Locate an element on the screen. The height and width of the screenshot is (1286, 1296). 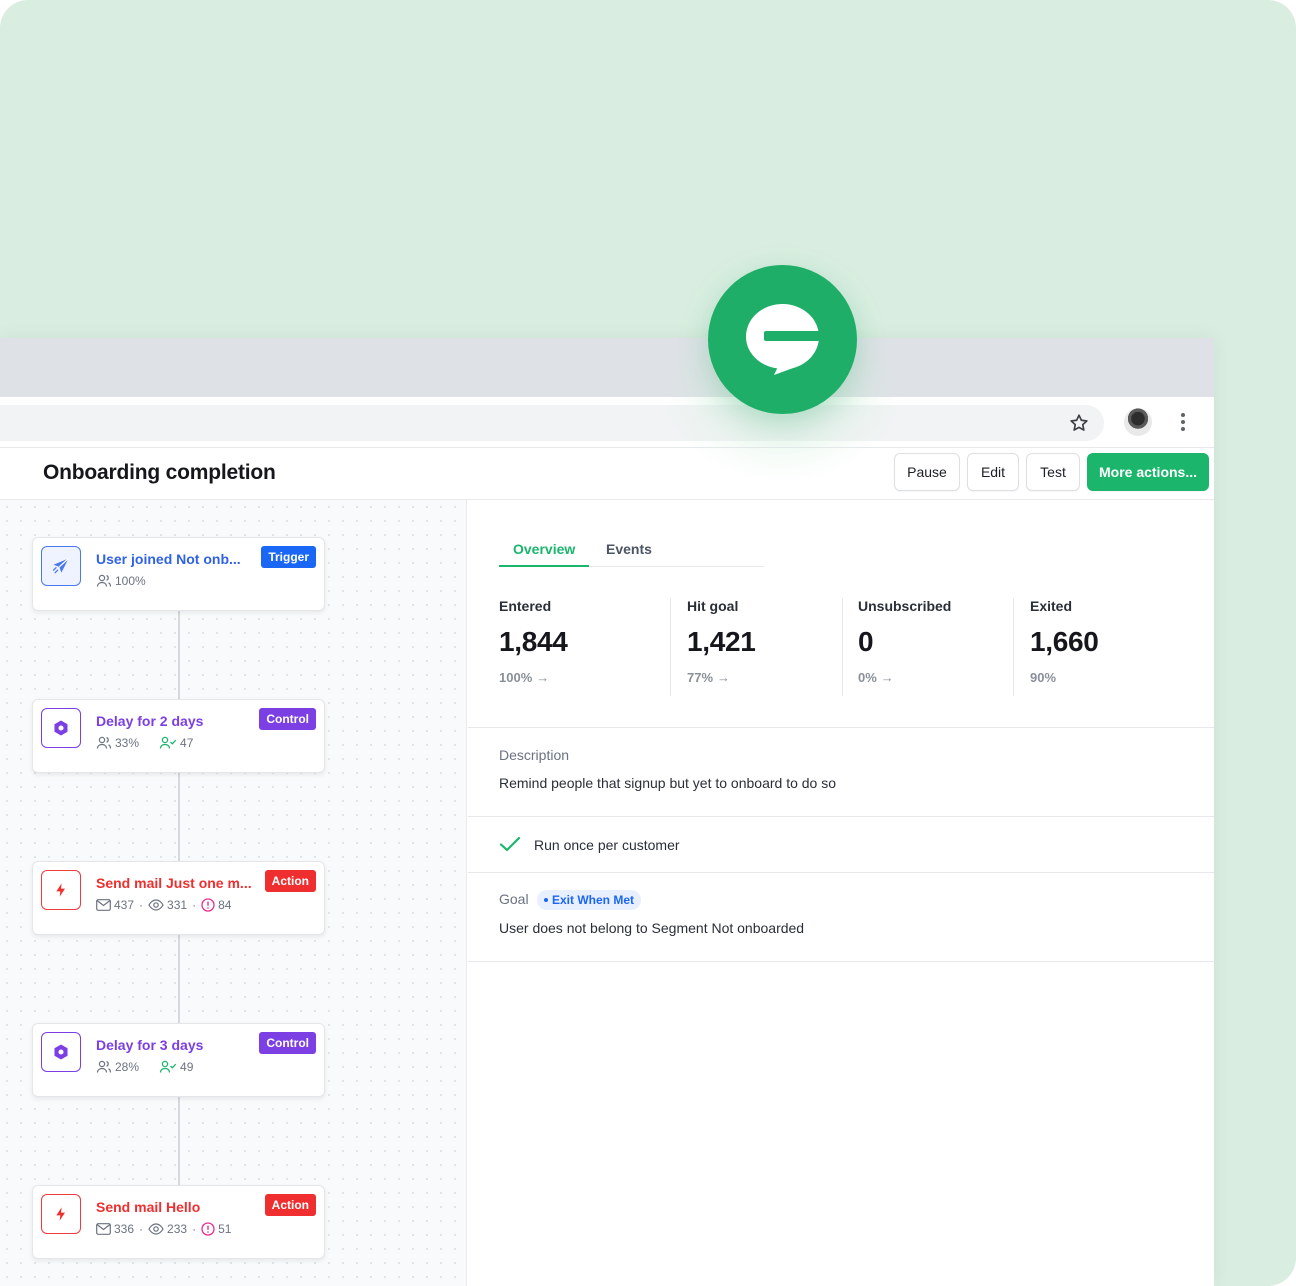
node-title: Delay for 2 days is located at coordinates (150, 721).